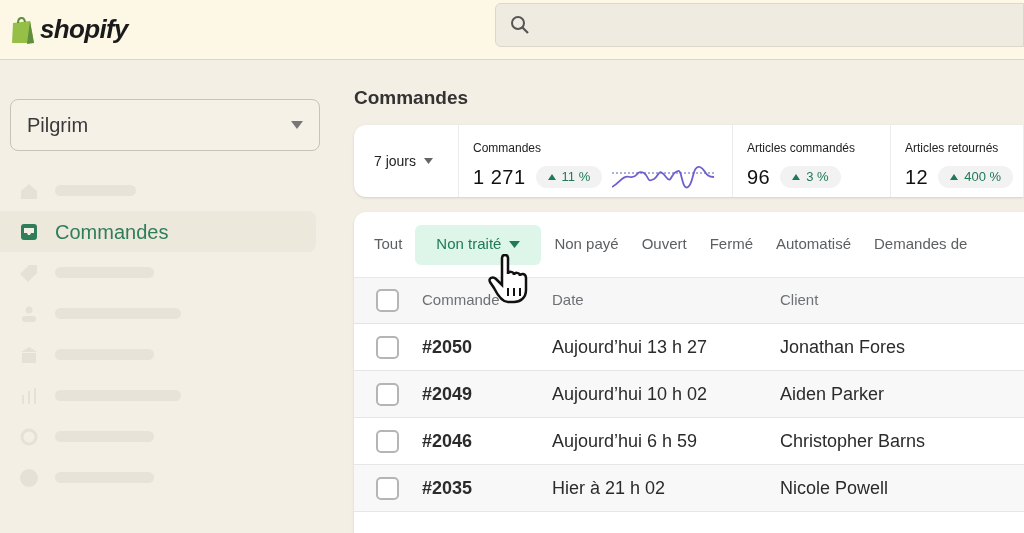  Describe the element at coordinates (461, 300) in the screenshot. I see `column-header: Commande` at that location.